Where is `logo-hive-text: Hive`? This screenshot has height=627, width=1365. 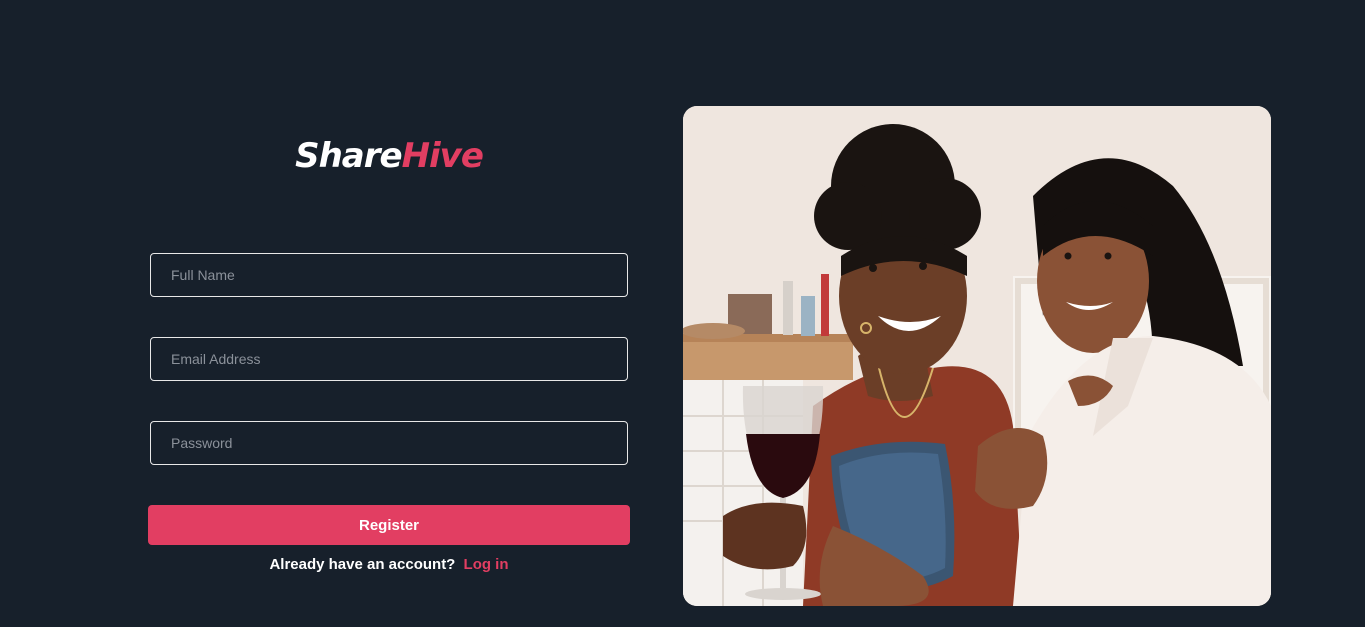 logo-hive-text: Hive is located at coordinates (442, 156).